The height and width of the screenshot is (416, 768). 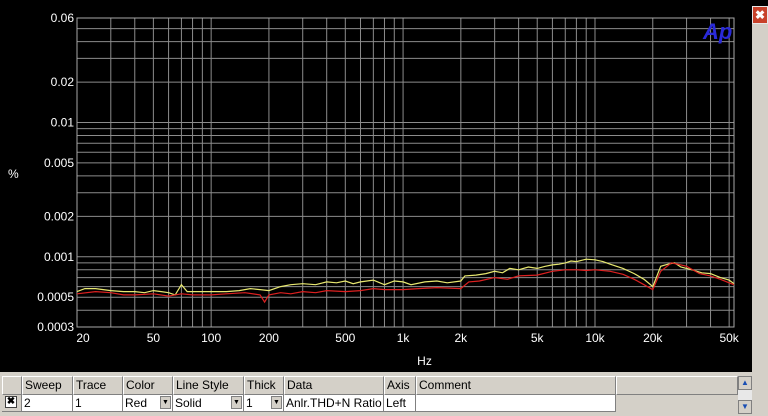 I want to click on x-tick-label: 100, so click(x=211, y=338).